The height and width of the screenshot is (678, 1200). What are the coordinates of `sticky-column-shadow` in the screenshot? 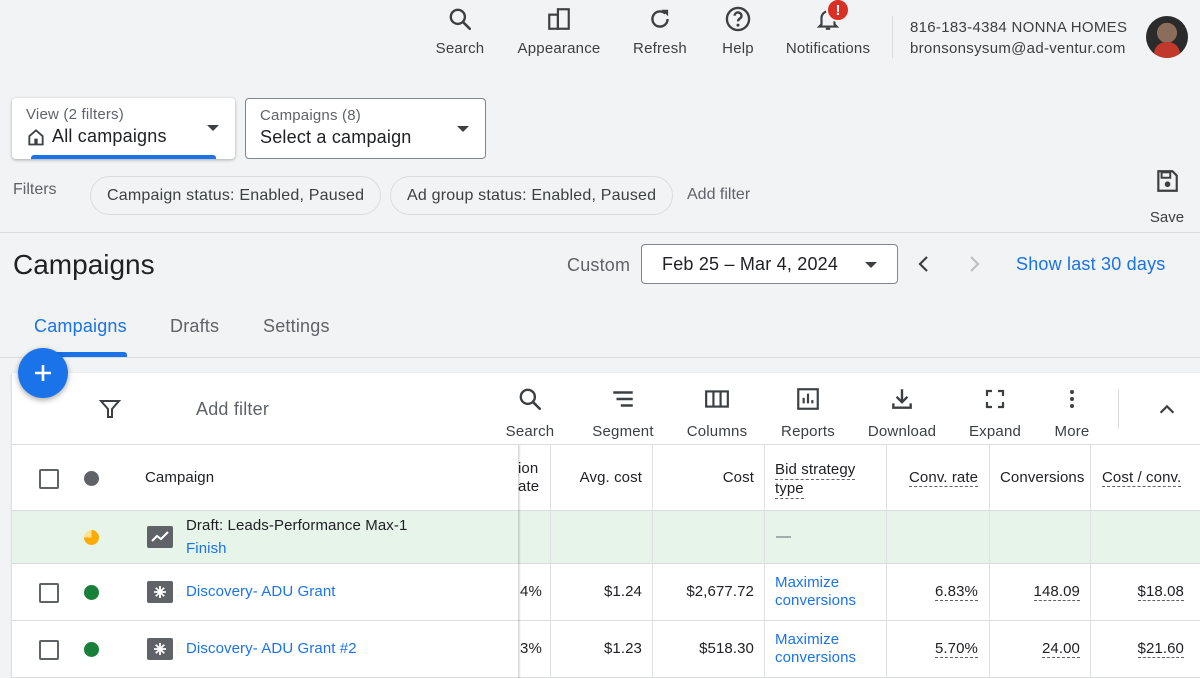 It's located at (519, 561).